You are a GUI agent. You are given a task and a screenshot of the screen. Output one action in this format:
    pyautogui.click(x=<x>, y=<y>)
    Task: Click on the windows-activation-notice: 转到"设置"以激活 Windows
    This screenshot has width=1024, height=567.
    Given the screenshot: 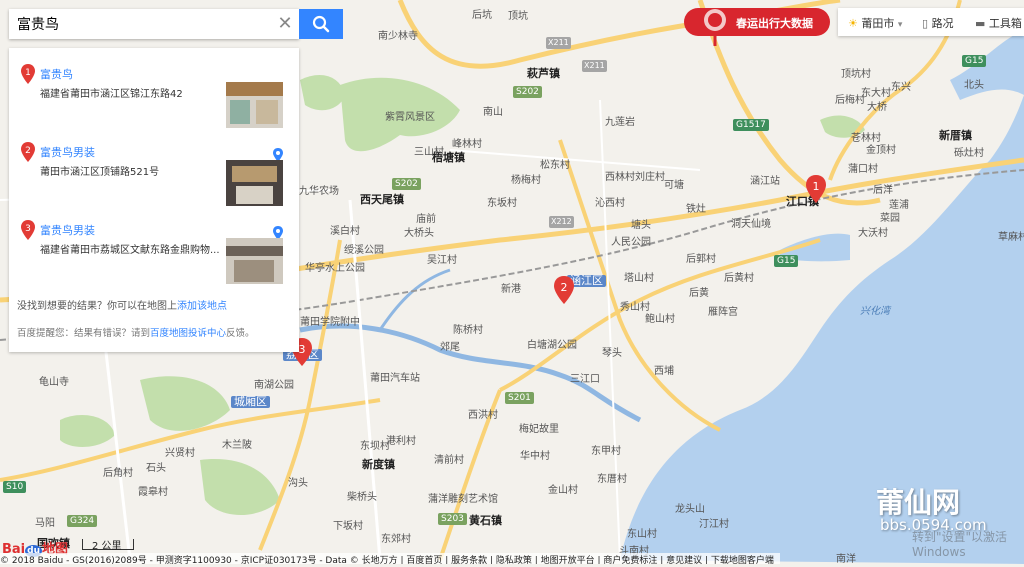 What is the action you would take?
    pyautogui.click(x=960, y=544)
    